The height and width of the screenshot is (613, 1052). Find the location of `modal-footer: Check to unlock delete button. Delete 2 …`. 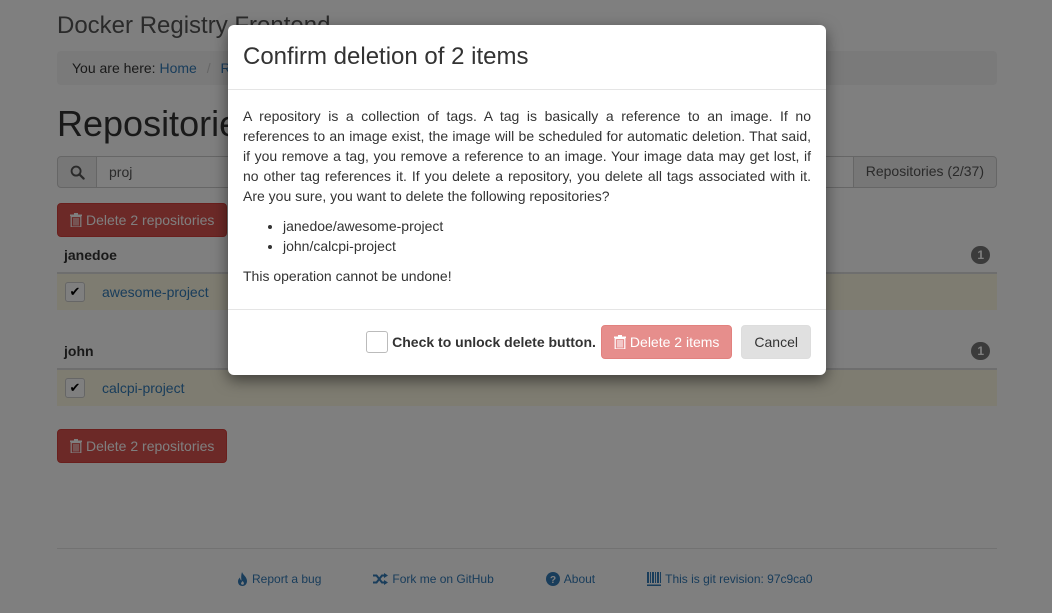

modal-footer: Check to unlock delete button. Delete 2 … is located at coordinates (527, 342).